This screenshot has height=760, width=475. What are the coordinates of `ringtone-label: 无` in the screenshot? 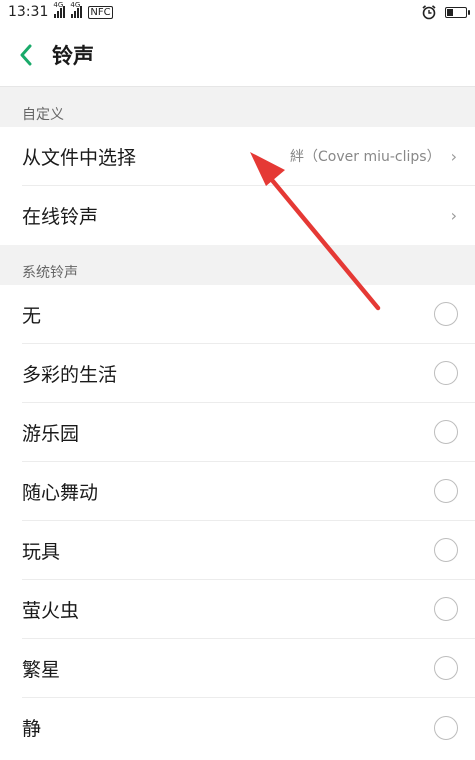 It's located at (32, 315).